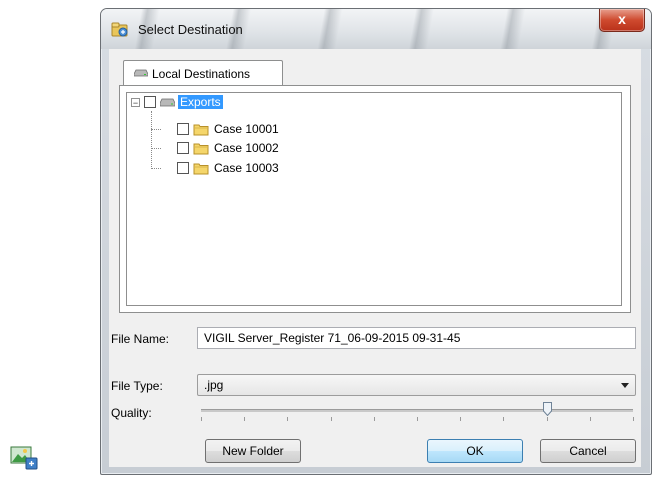 The image size is (654, 482). Describe the element at coordinates (135, 102) in the screenshot. I see `collapse-toggle: −` at that location.